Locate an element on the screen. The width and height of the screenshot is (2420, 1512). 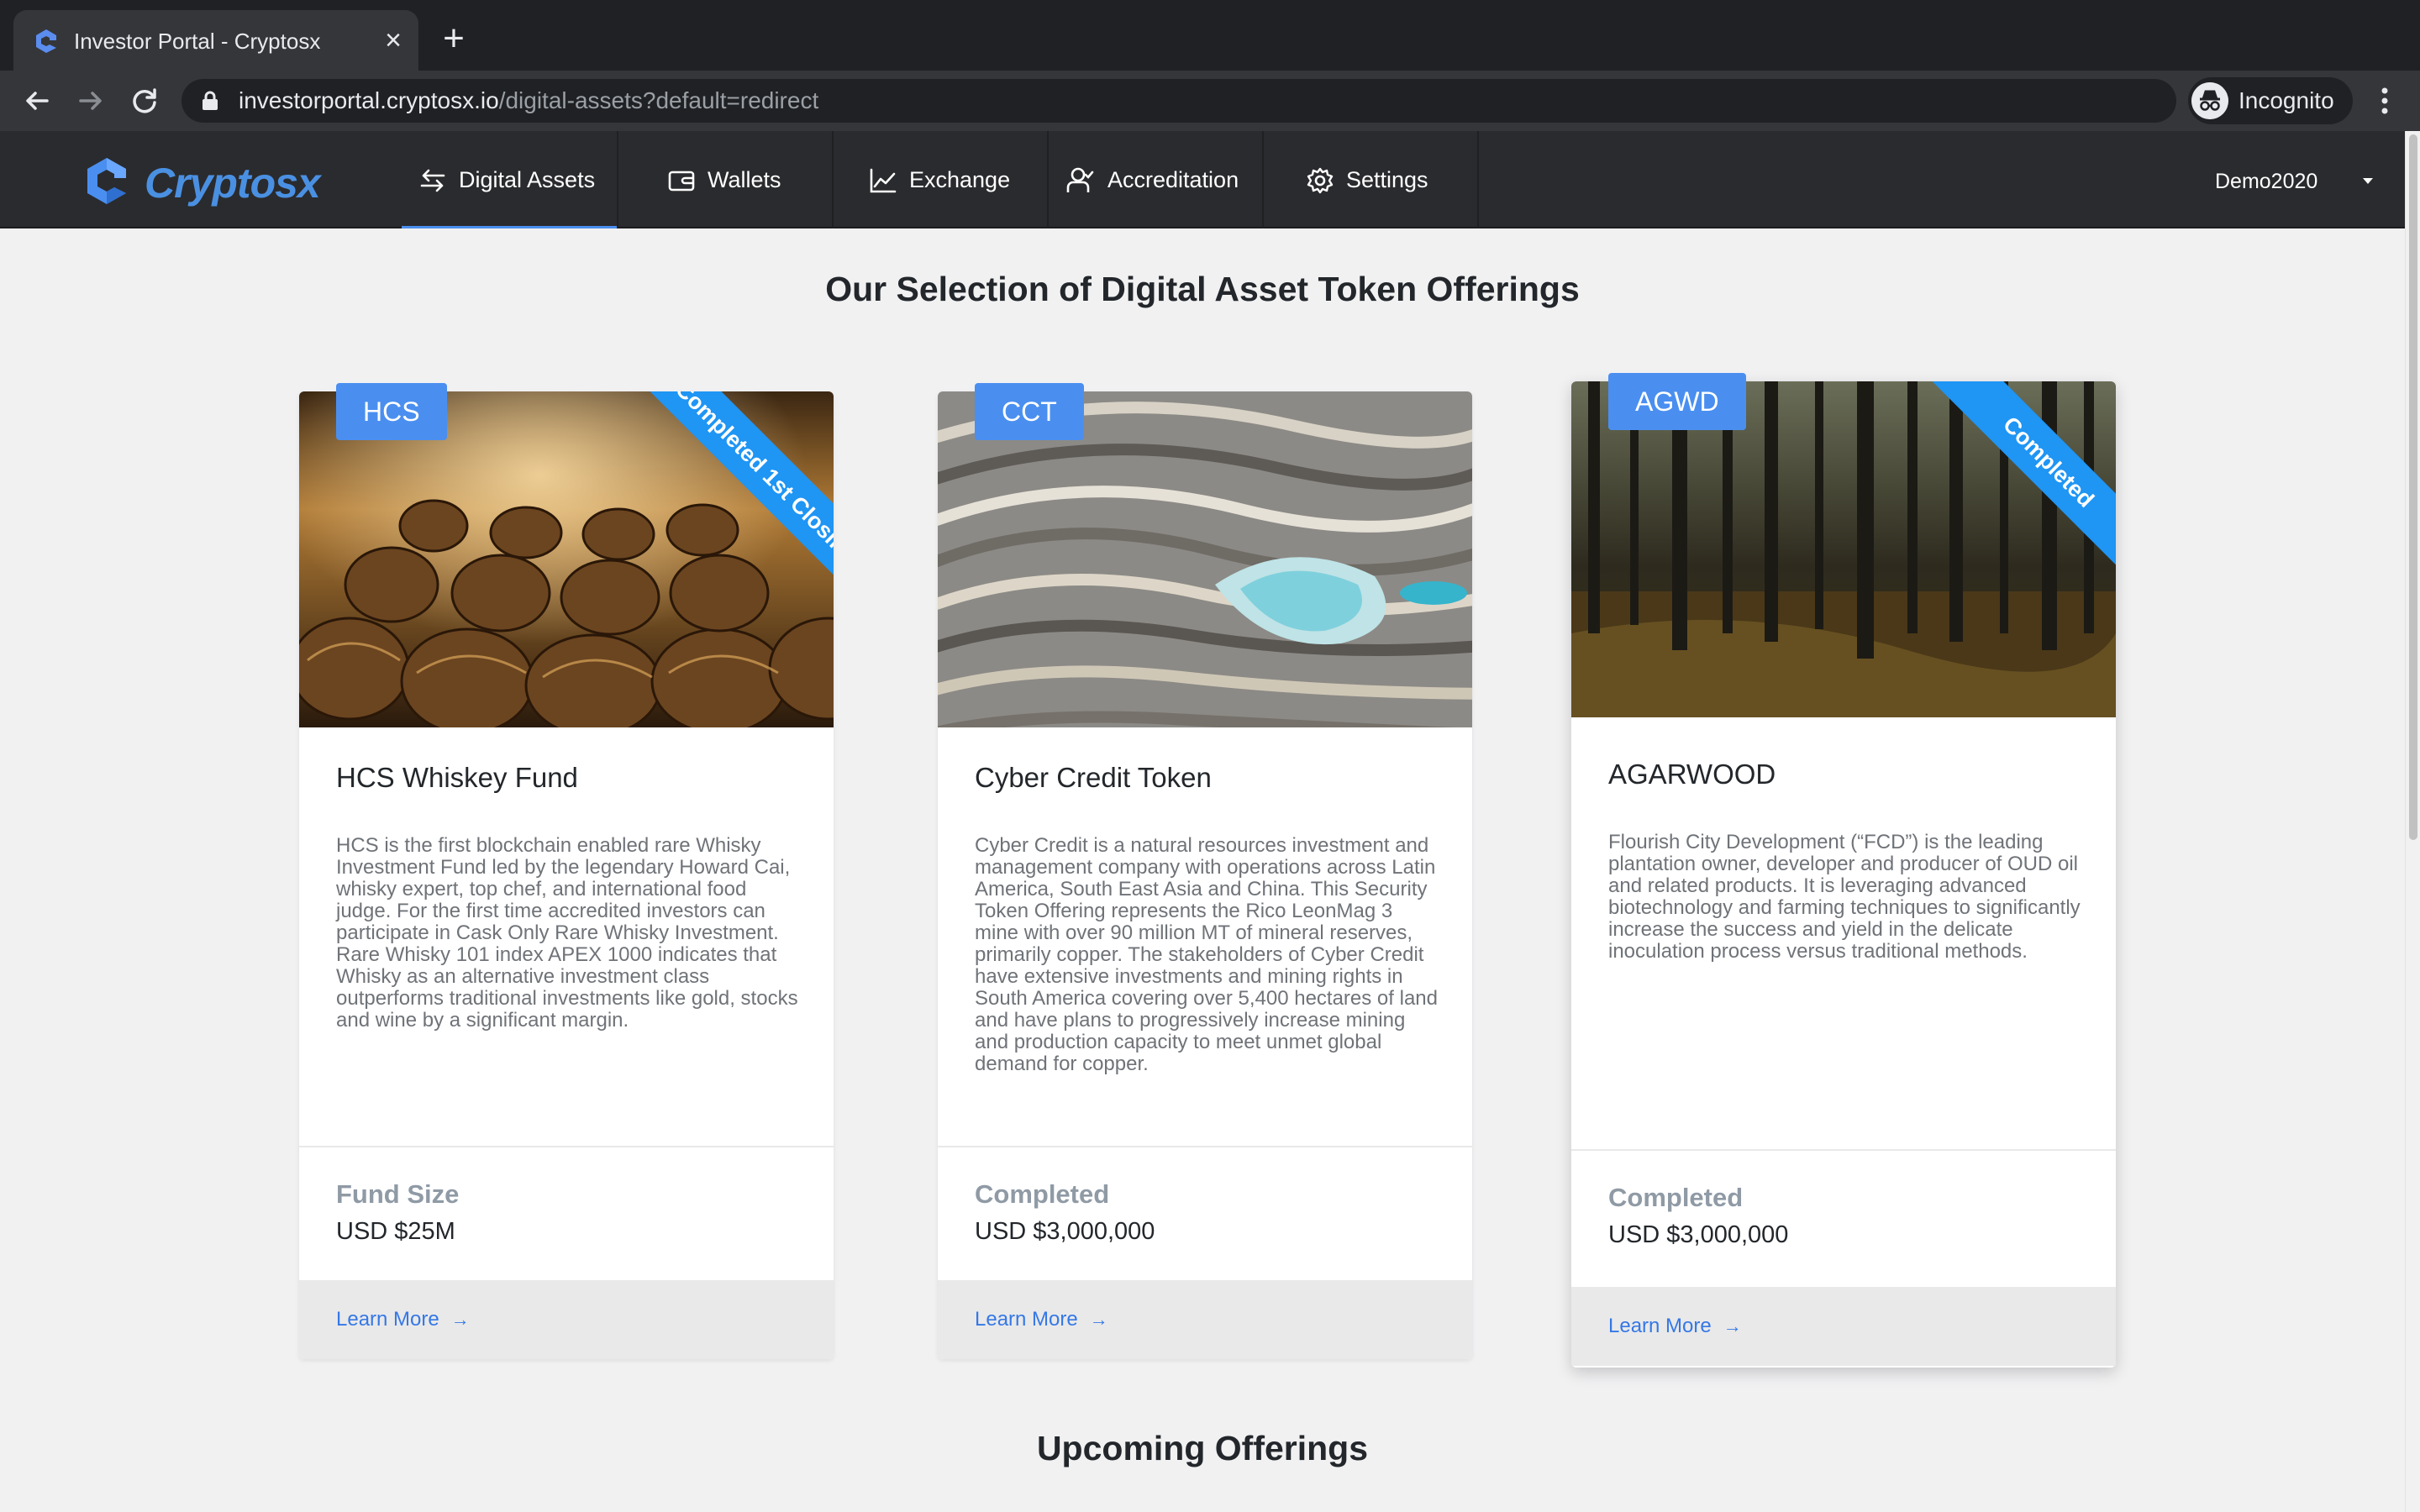
incognito-indicator: Incognito is located at coordinates (2270, 100).